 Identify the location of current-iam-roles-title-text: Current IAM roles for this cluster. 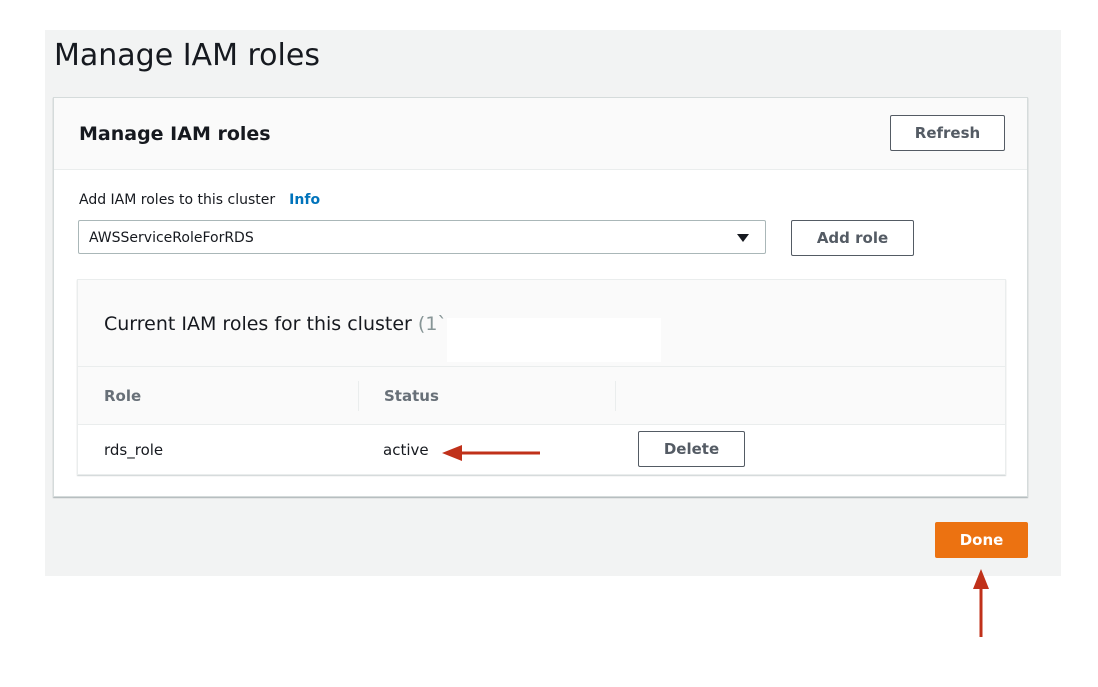
(258, 324).